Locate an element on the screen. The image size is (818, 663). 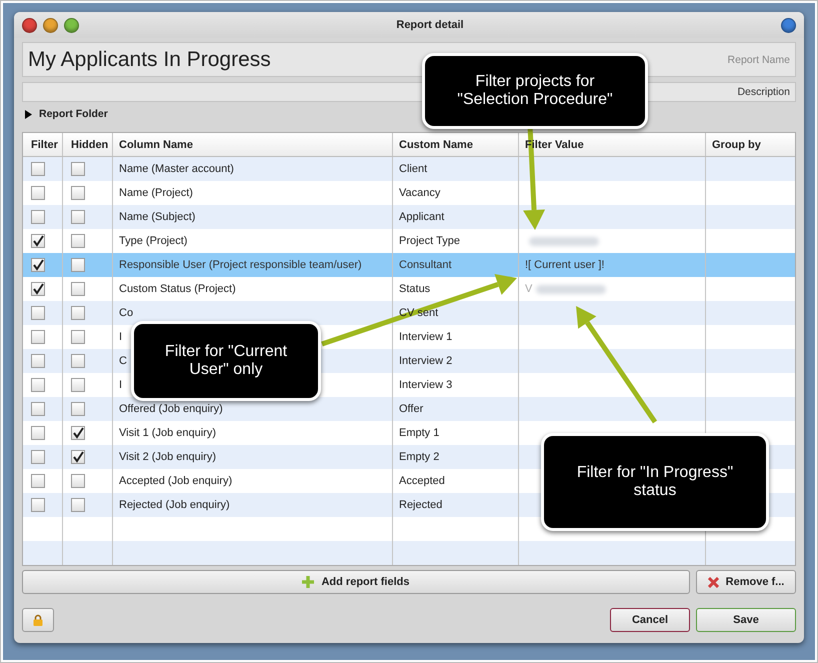
table-row: Name (Master account) Client is located at coordinates (409, 169).